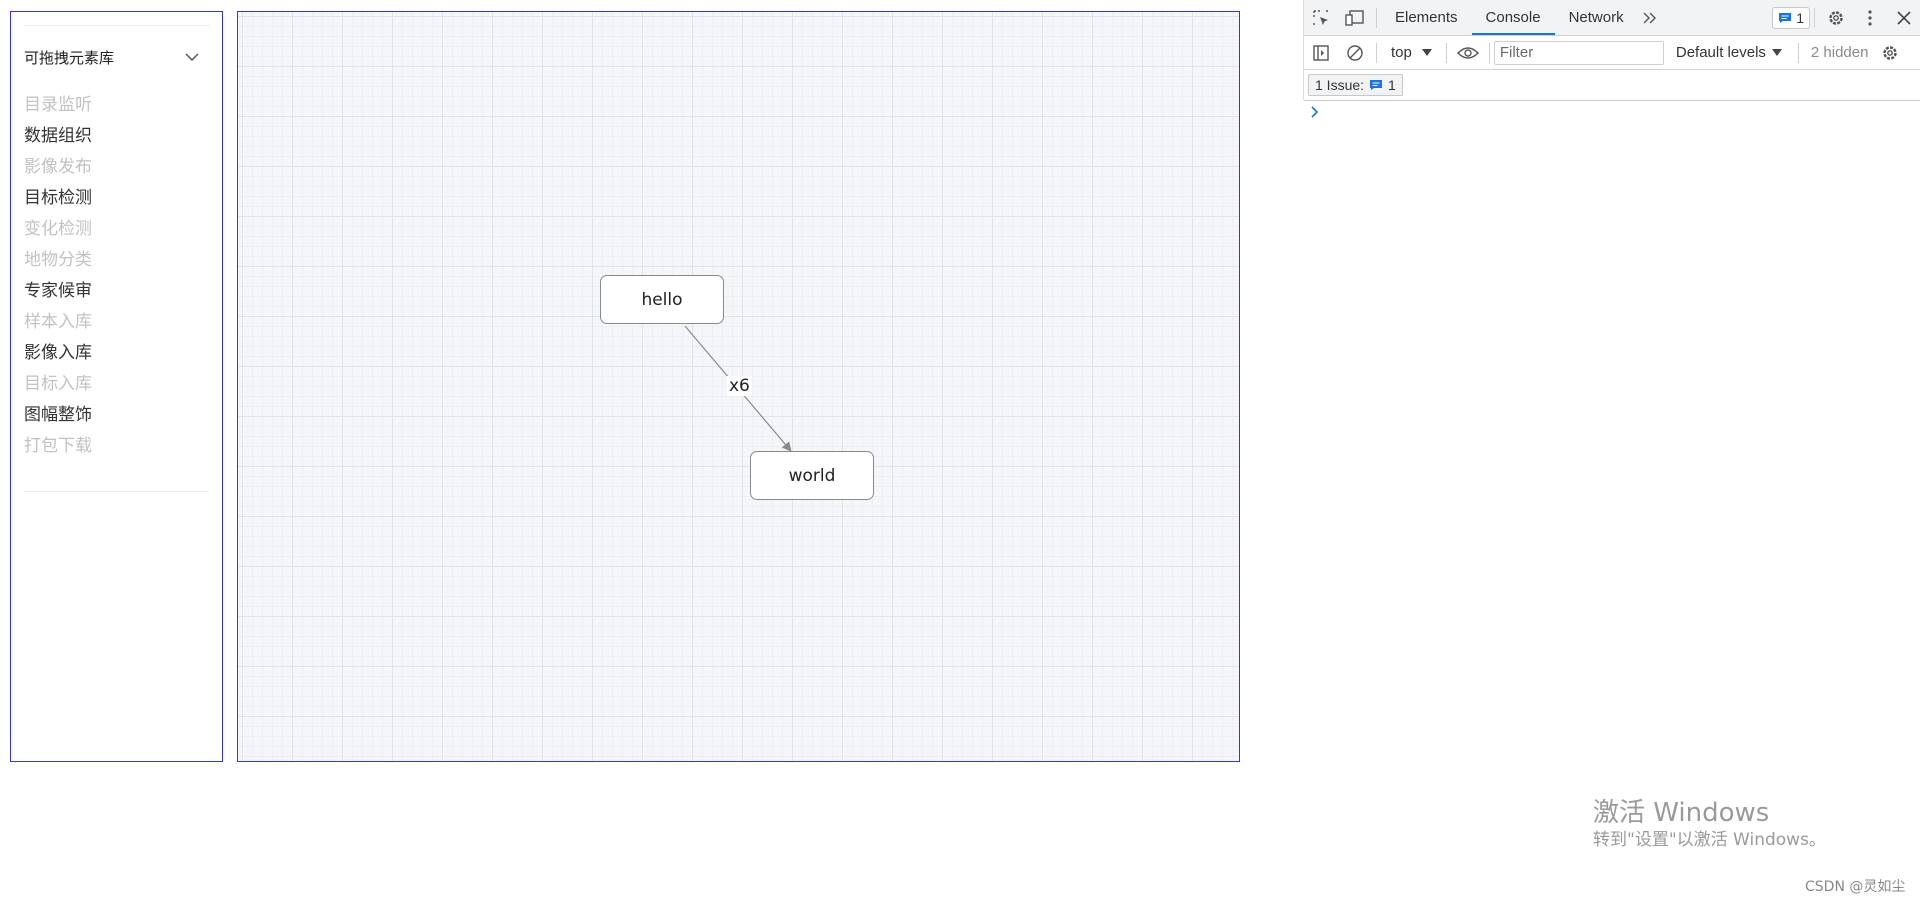 This screenshot has height=902, width=1920. What do you see at coordinates (58, 136) in the screenshot?
I see `stencil-item: 数据组织` at bounding box center [58, 136].